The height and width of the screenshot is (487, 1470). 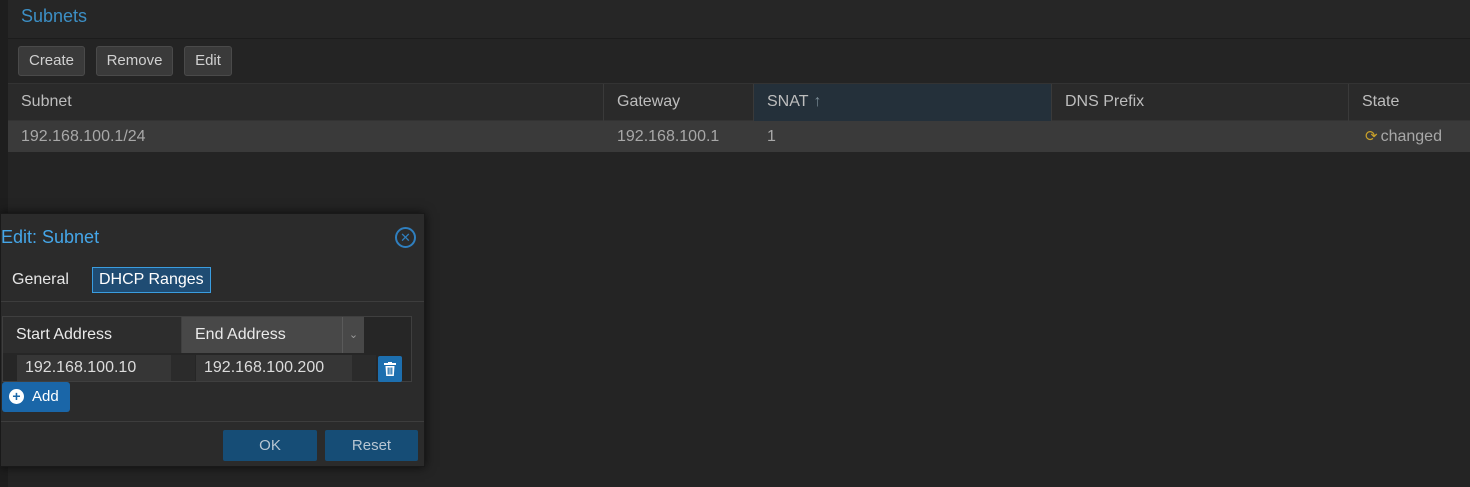 What do you see at coordinates (212, 421) in the screenshot?
I see `footer-divider` at bounding box center [212, 421].